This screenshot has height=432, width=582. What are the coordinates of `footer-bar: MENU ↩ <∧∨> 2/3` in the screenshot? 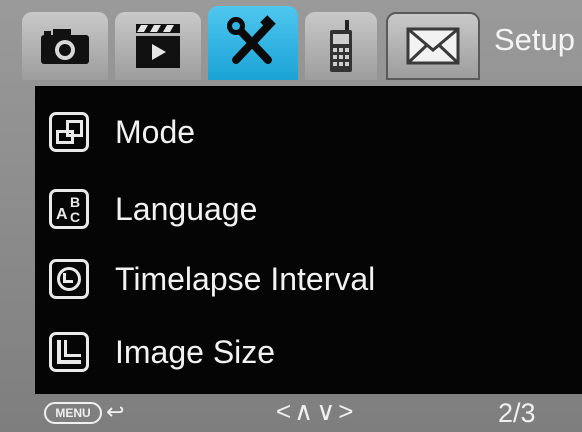 It's located at (291, 413).